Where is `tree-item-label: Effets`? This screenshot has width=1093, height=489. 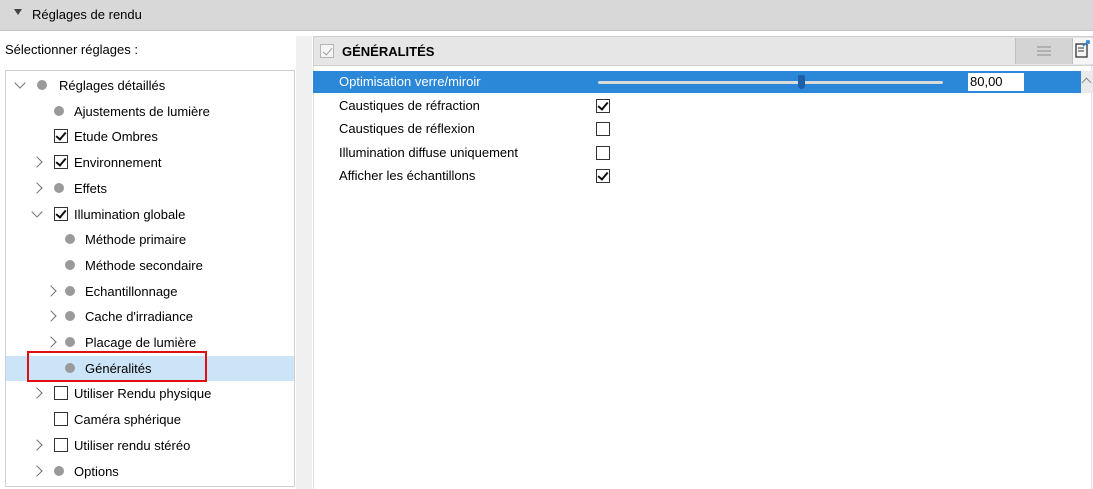
tree-item-label: Effets is located at coordinates (91, 188).